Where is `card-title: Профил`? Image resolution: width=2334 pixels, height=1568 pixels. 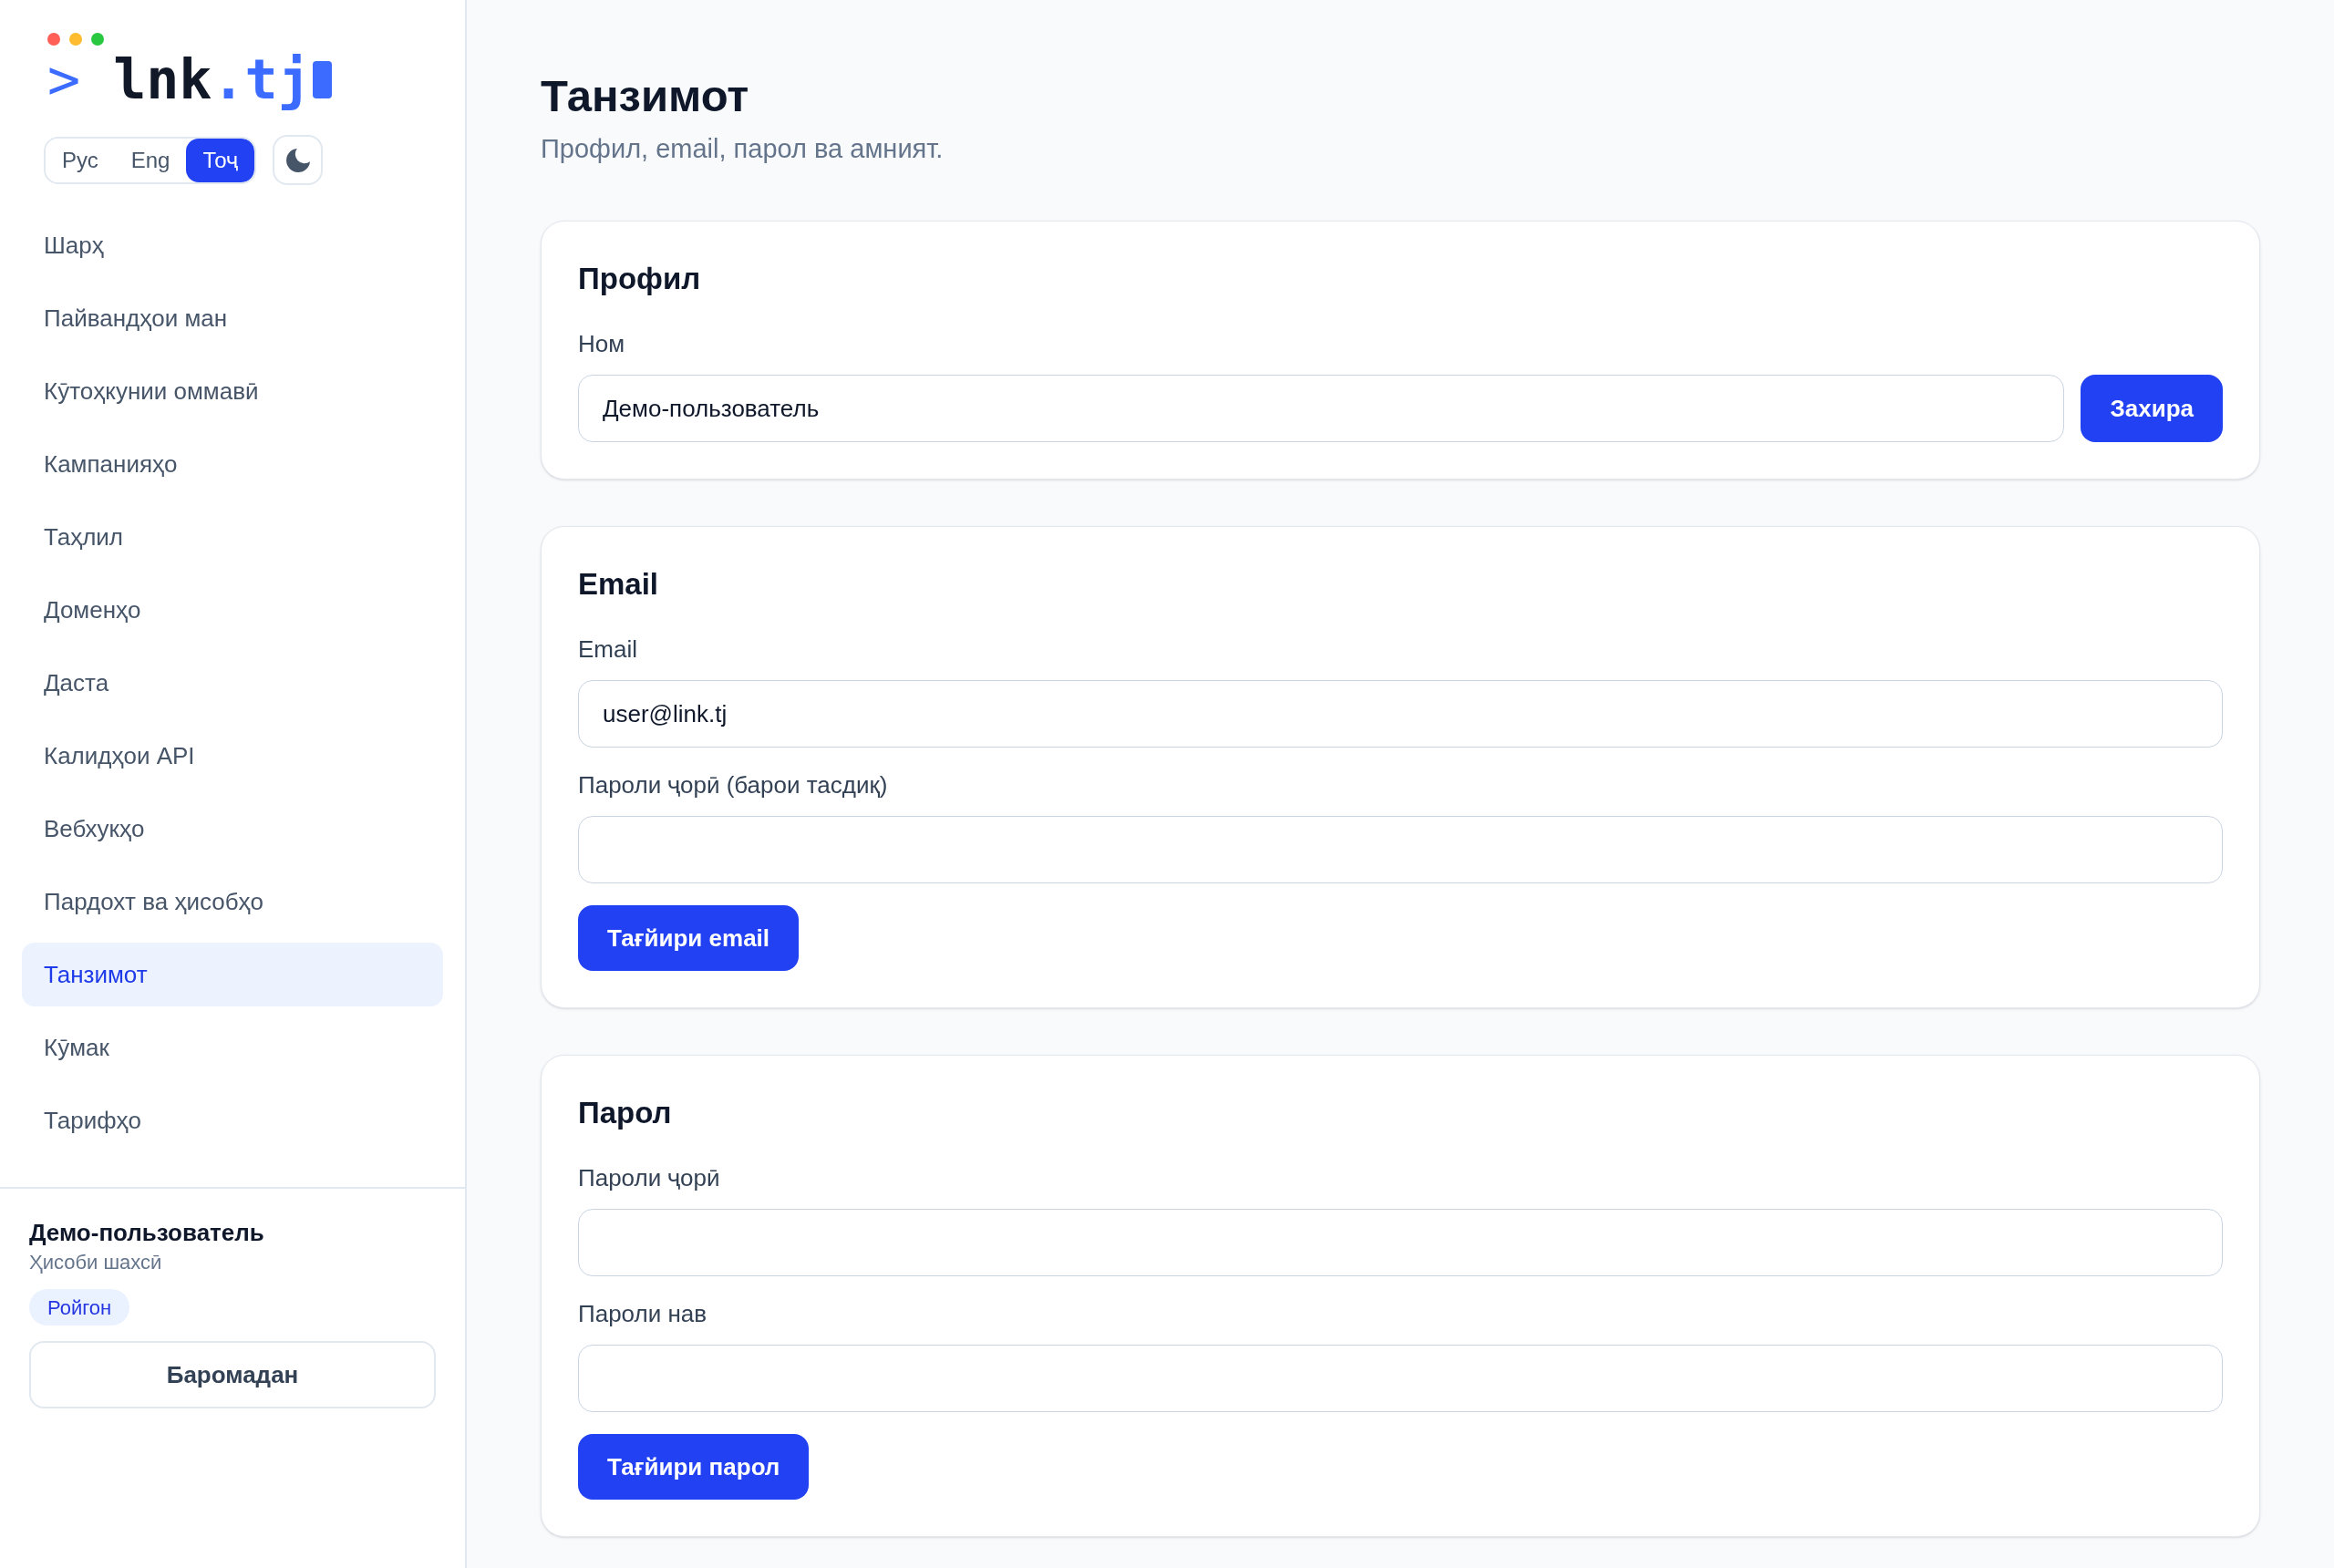 card-title: Профил is located at coordinates (640, 279).